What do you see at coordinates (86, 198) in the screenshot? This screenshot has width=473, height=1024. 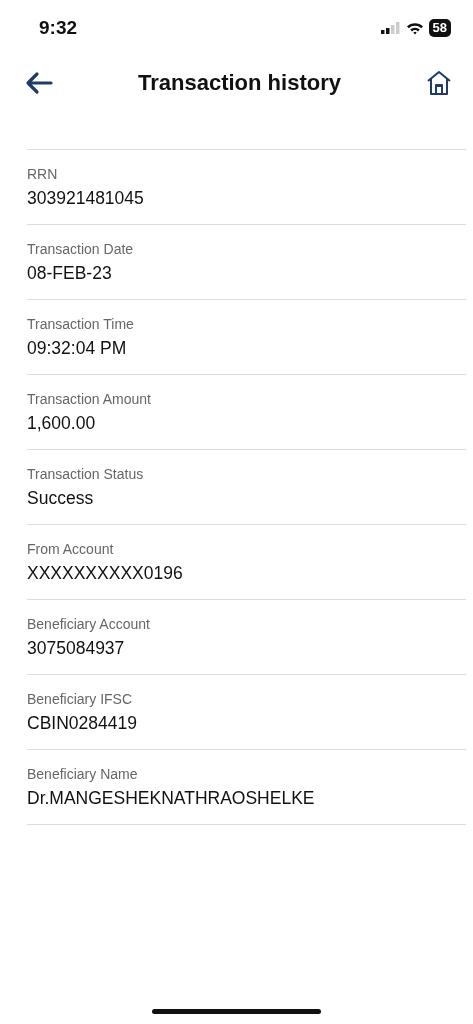 I see `field-value: 303921481045` at bounding box center [86, 198].